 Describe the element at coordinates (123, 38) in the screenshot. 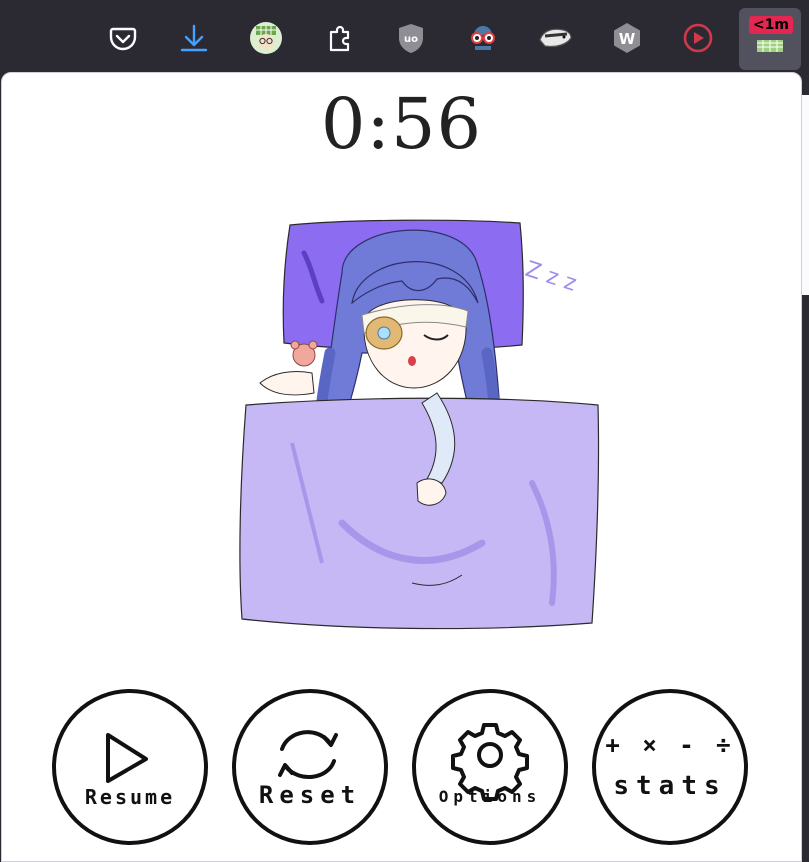

I see `pocket-icon` at that location.